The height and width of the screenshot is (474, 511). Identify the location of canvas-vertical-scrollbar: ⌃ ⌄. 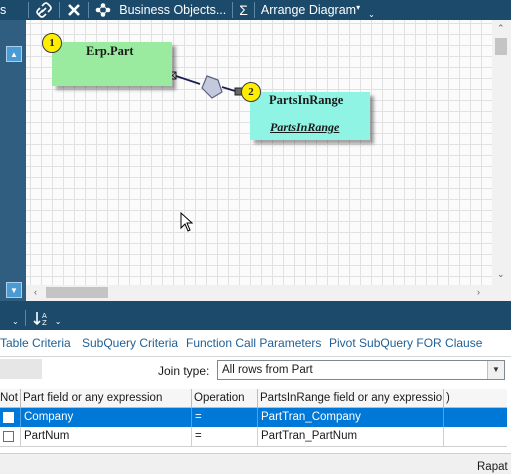
(501, 152).